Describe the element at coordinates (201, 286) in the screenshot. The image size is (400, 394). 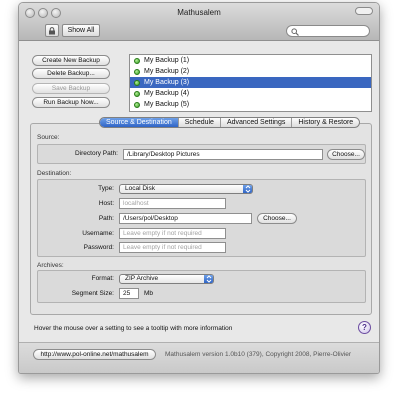
I see `archives-group: Format: ZIP Archive Segment Size: 25 Mb` at that location.